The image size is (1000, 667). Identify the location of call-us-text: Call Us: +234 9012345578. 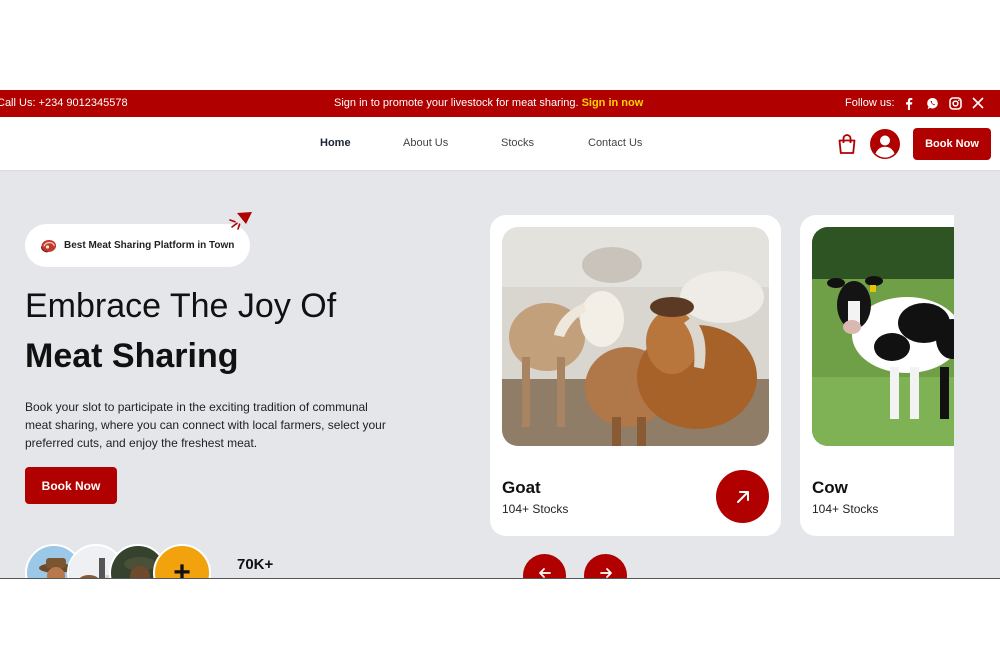
(64, 103).